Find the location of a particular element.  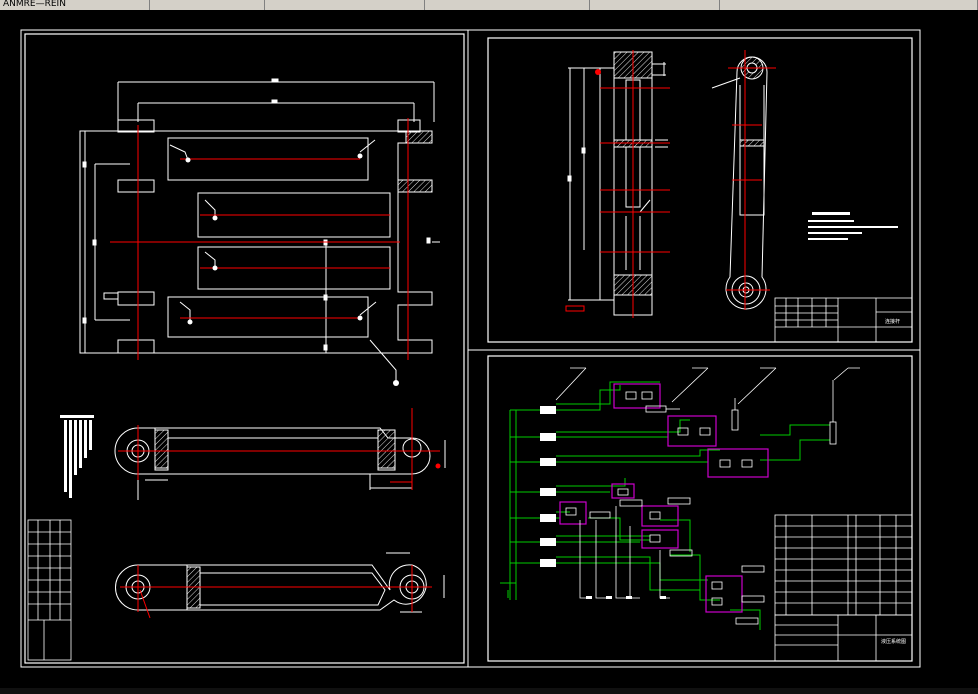

rod-bent-view is located at coordinates (280, 582).